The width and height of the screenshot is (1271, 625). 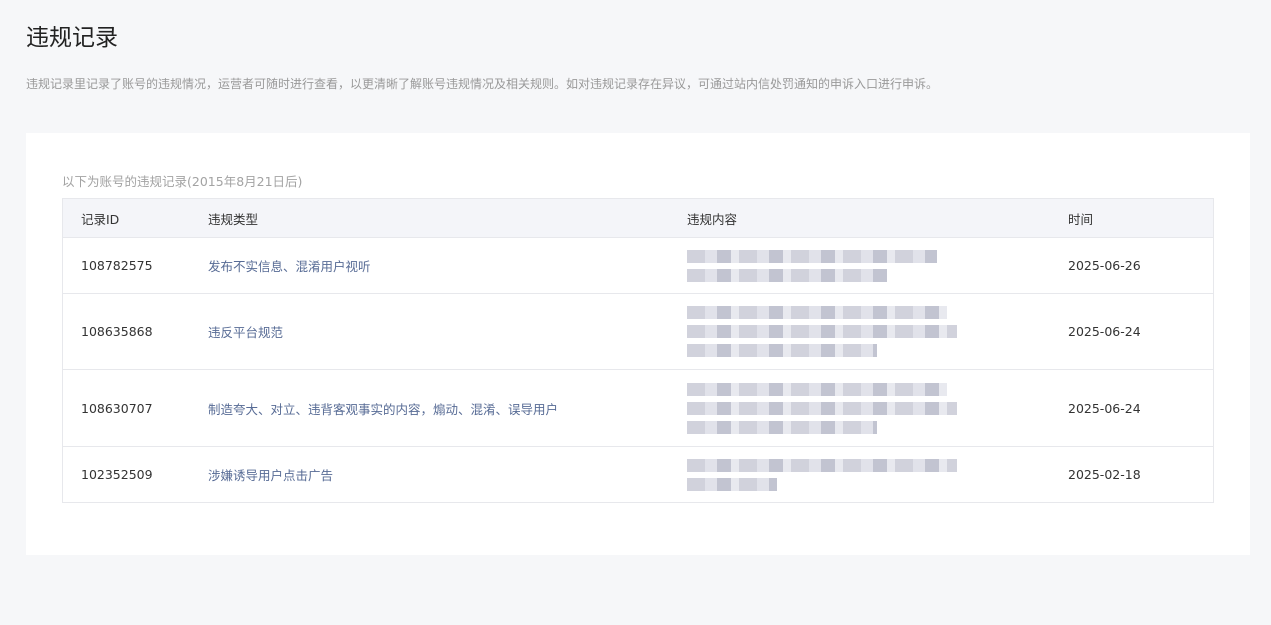 What do you see at coordinates (126, 331) in the screenshot?
I see `record-id: 108635868` at bounding box center [126, 331].